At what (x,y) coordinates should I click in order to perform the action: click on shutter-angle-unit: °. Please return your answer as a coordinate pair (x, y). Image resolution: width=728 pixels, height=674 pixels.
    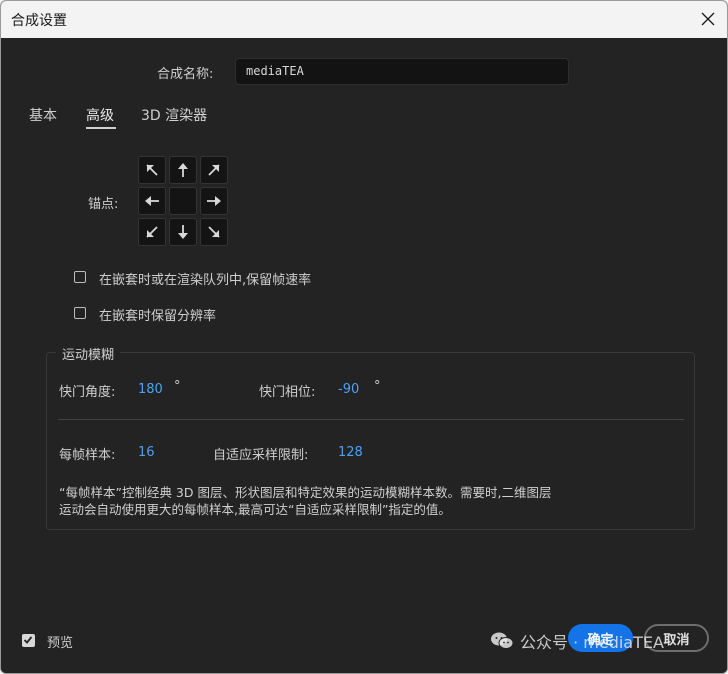
    Looking at the image, I should click on (177, 386).